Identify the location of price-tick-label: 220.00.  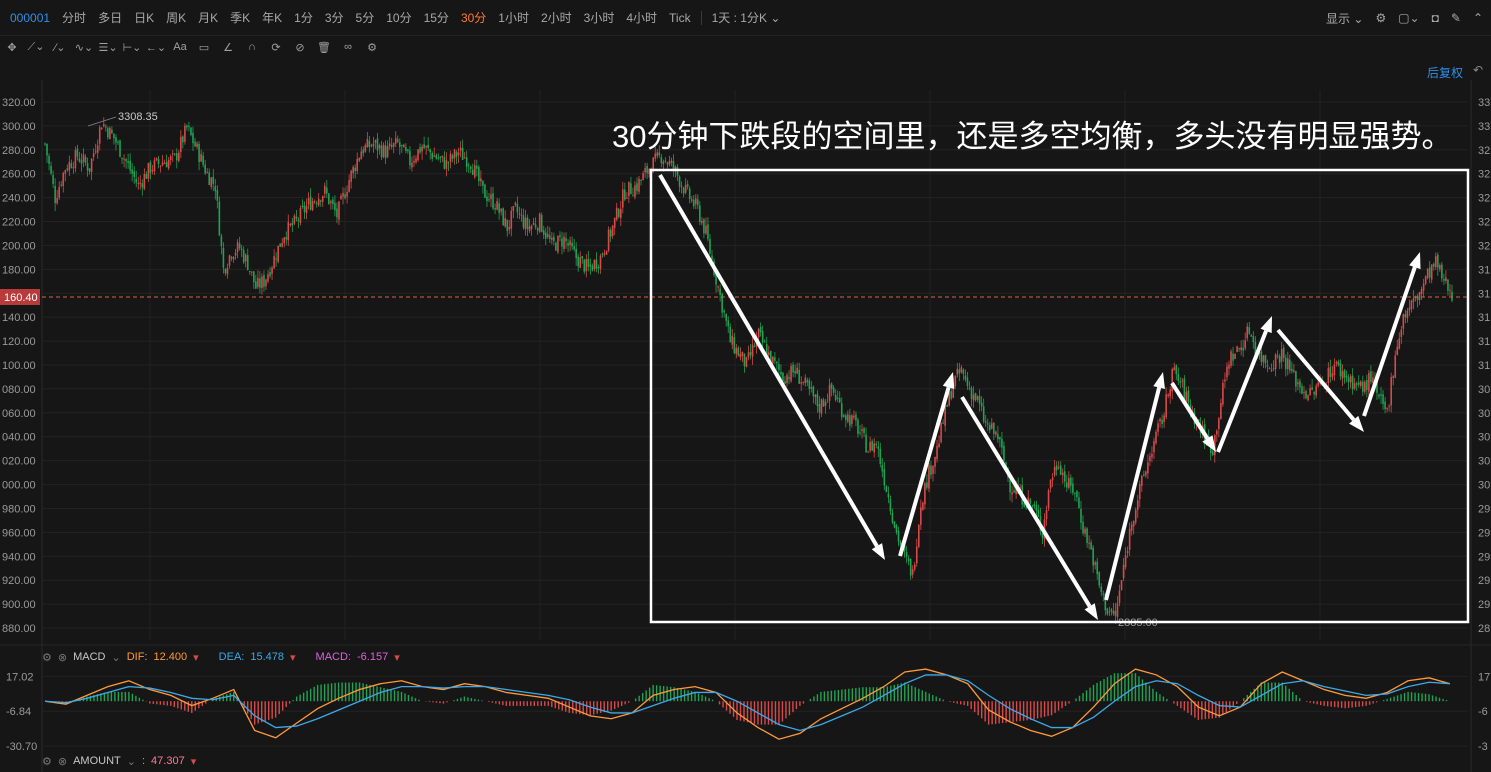
(19, 223).